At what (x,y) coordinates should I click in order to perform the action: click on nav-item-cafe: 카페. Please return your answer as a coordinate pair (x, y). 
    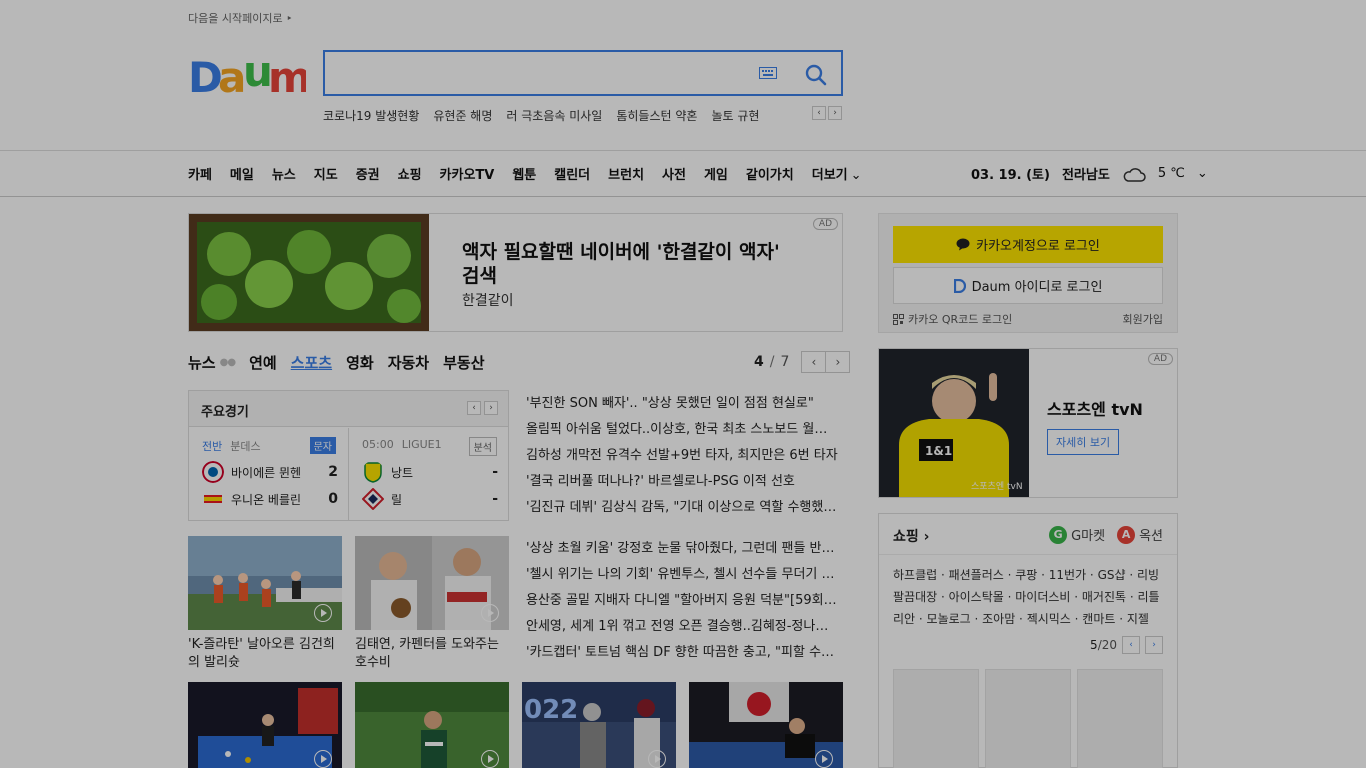
    Looking at the image, I should click on (200, 173).